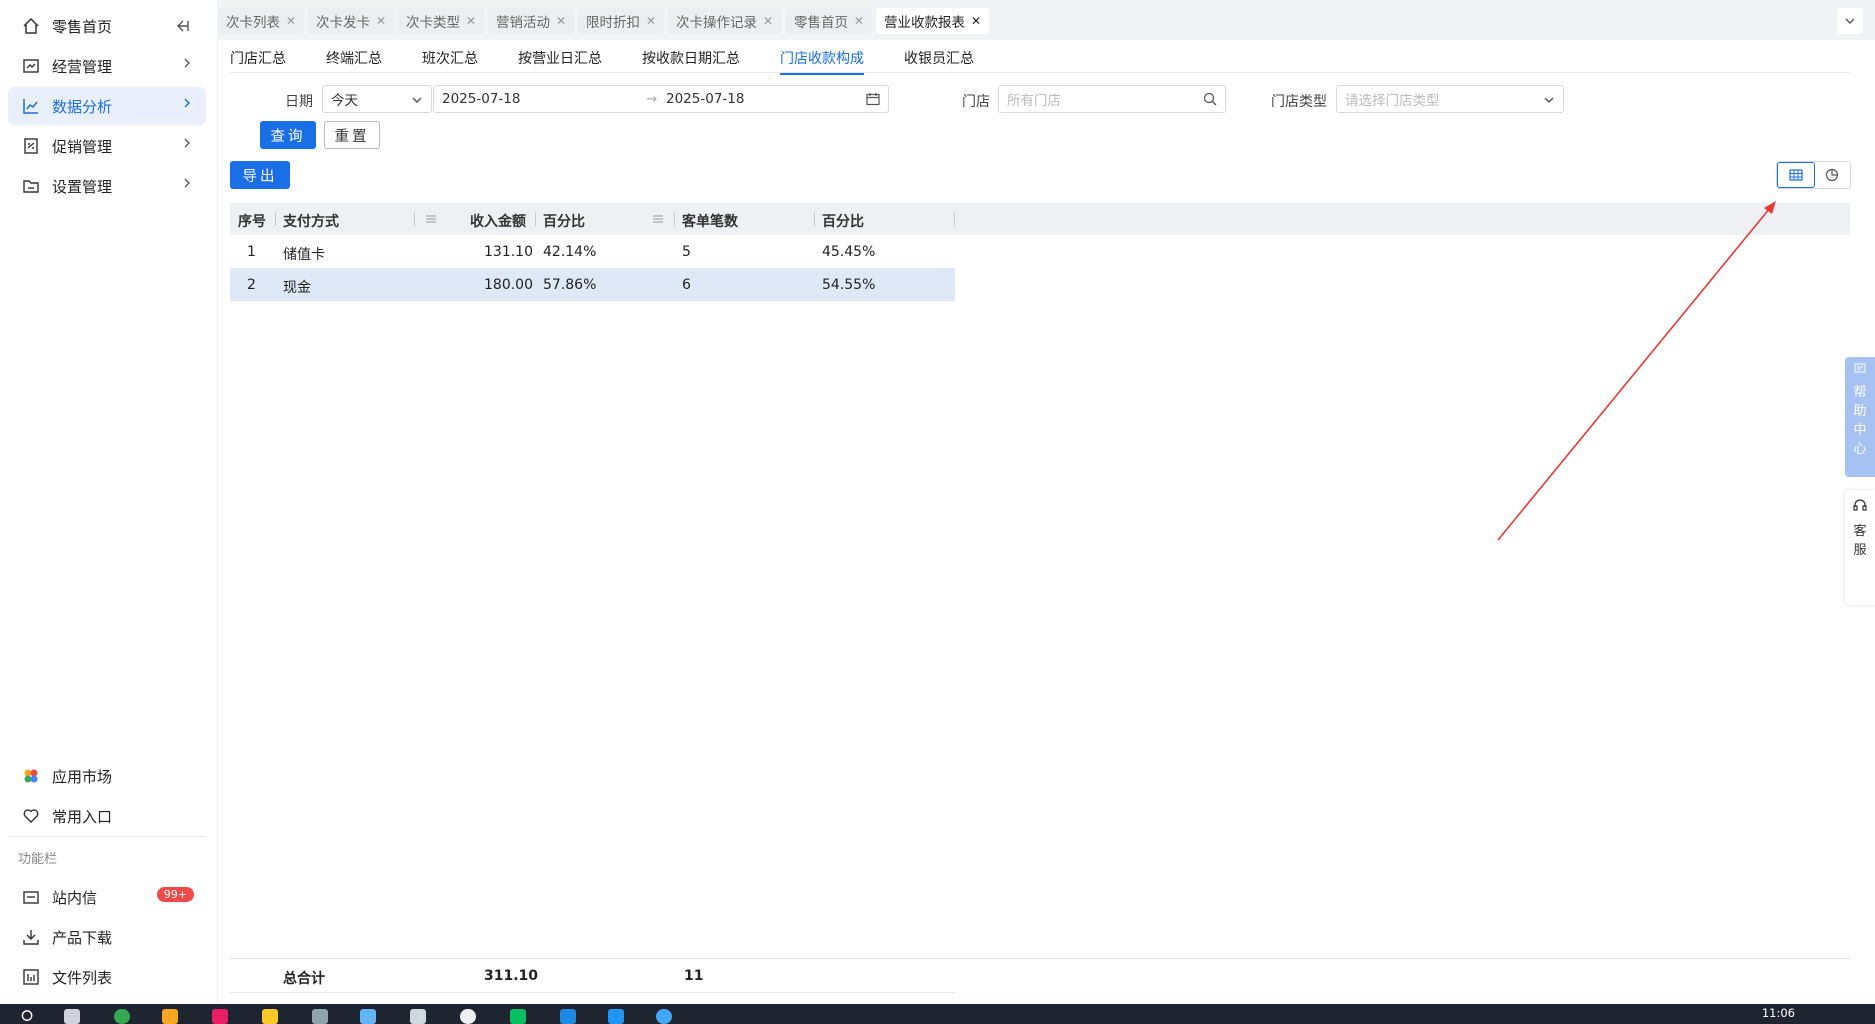 Image resolution: width=1875 pixels, height=1024 pixels. Describe the element at coordinates (107, 977) in the screenshot. I see `sidebar-item-files: 文件列表` at that location.